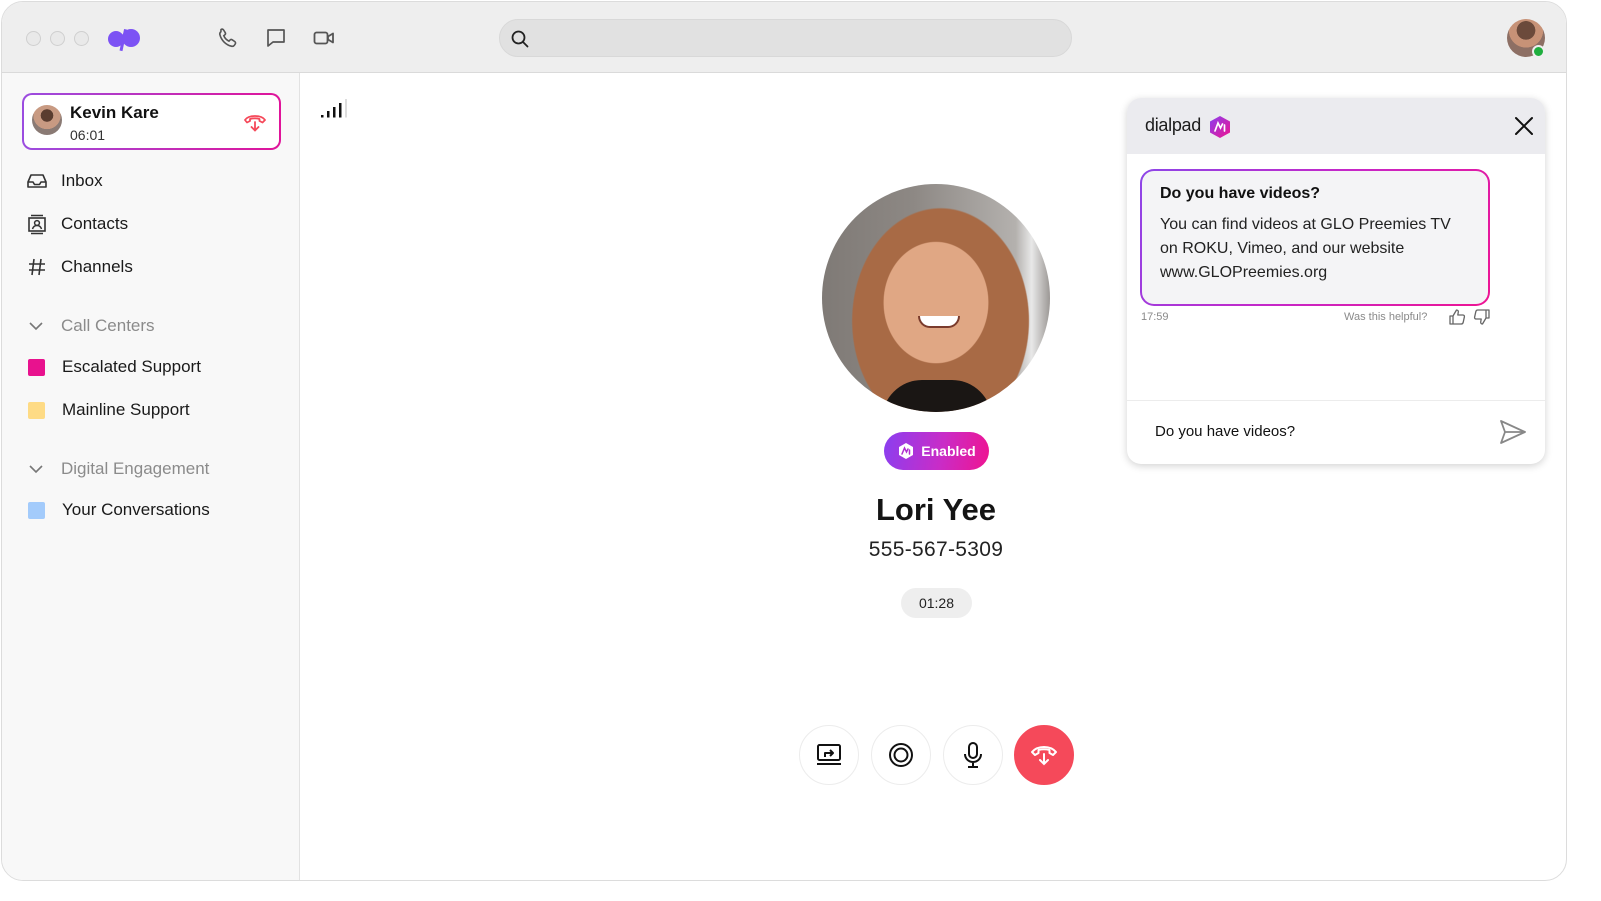 The width and height of the screenshot is (1601, 901). I want to click on active-call-duration: 06:01, so click(88, 135).